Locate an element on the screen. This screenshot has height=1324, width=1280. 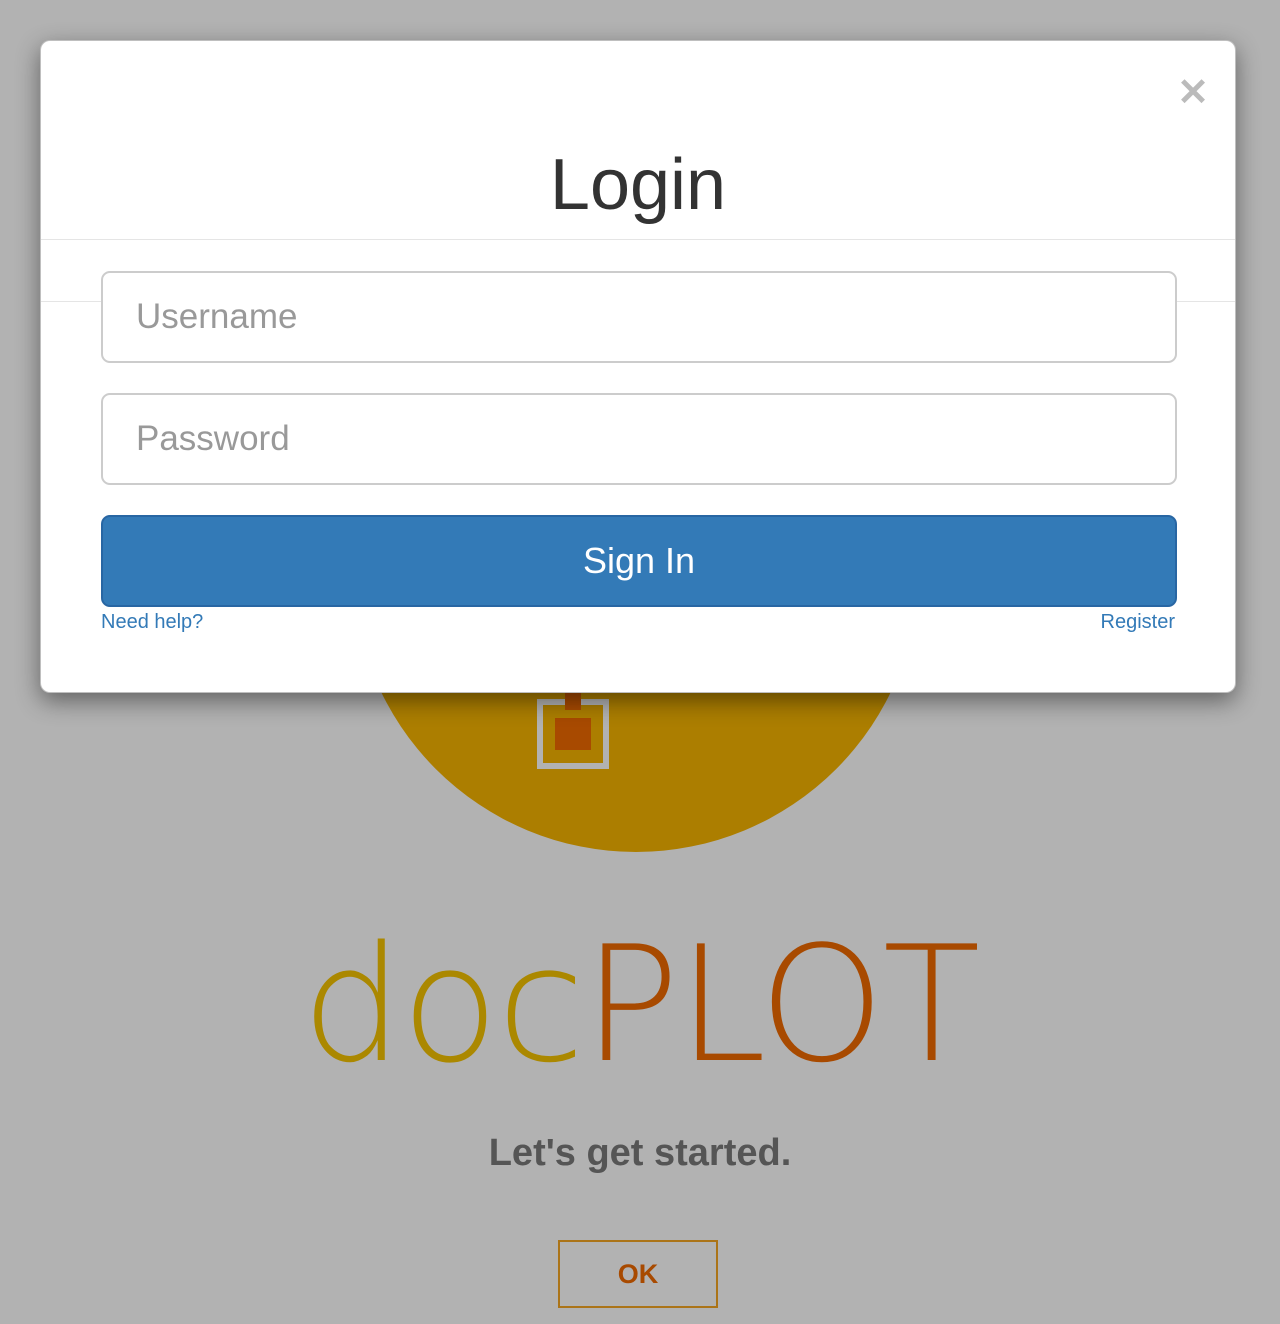
username-input is located at coordinates (639, 317).